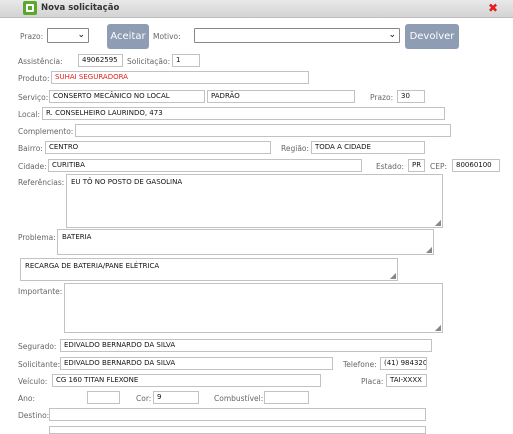 The height and width of the screenshot is (434, 513). What do you see at coordinates (281, 96) in the screenshot?
I see `servico-extra-field: PADRÃO` at bounding box center [281, 96].